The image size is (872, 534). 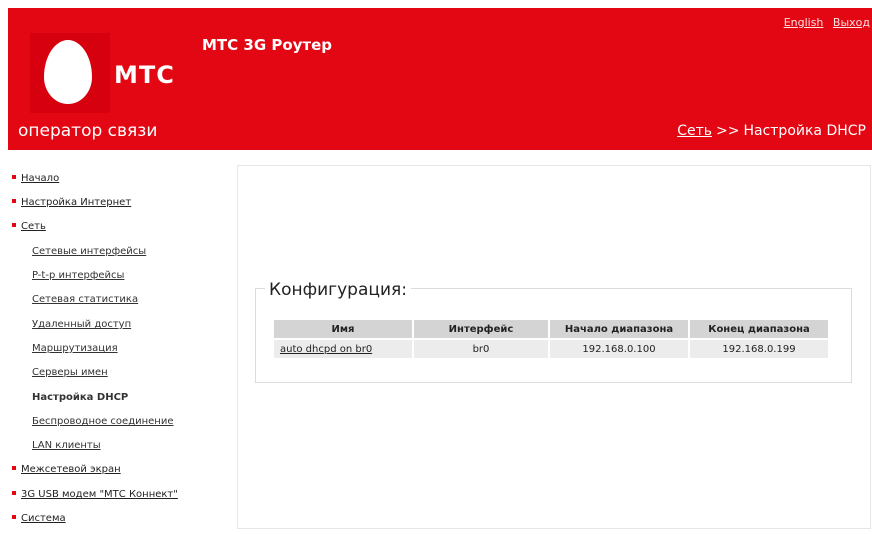 I want to click on cell-range-start: 192.168.0.100, so click(x=619, y=349).